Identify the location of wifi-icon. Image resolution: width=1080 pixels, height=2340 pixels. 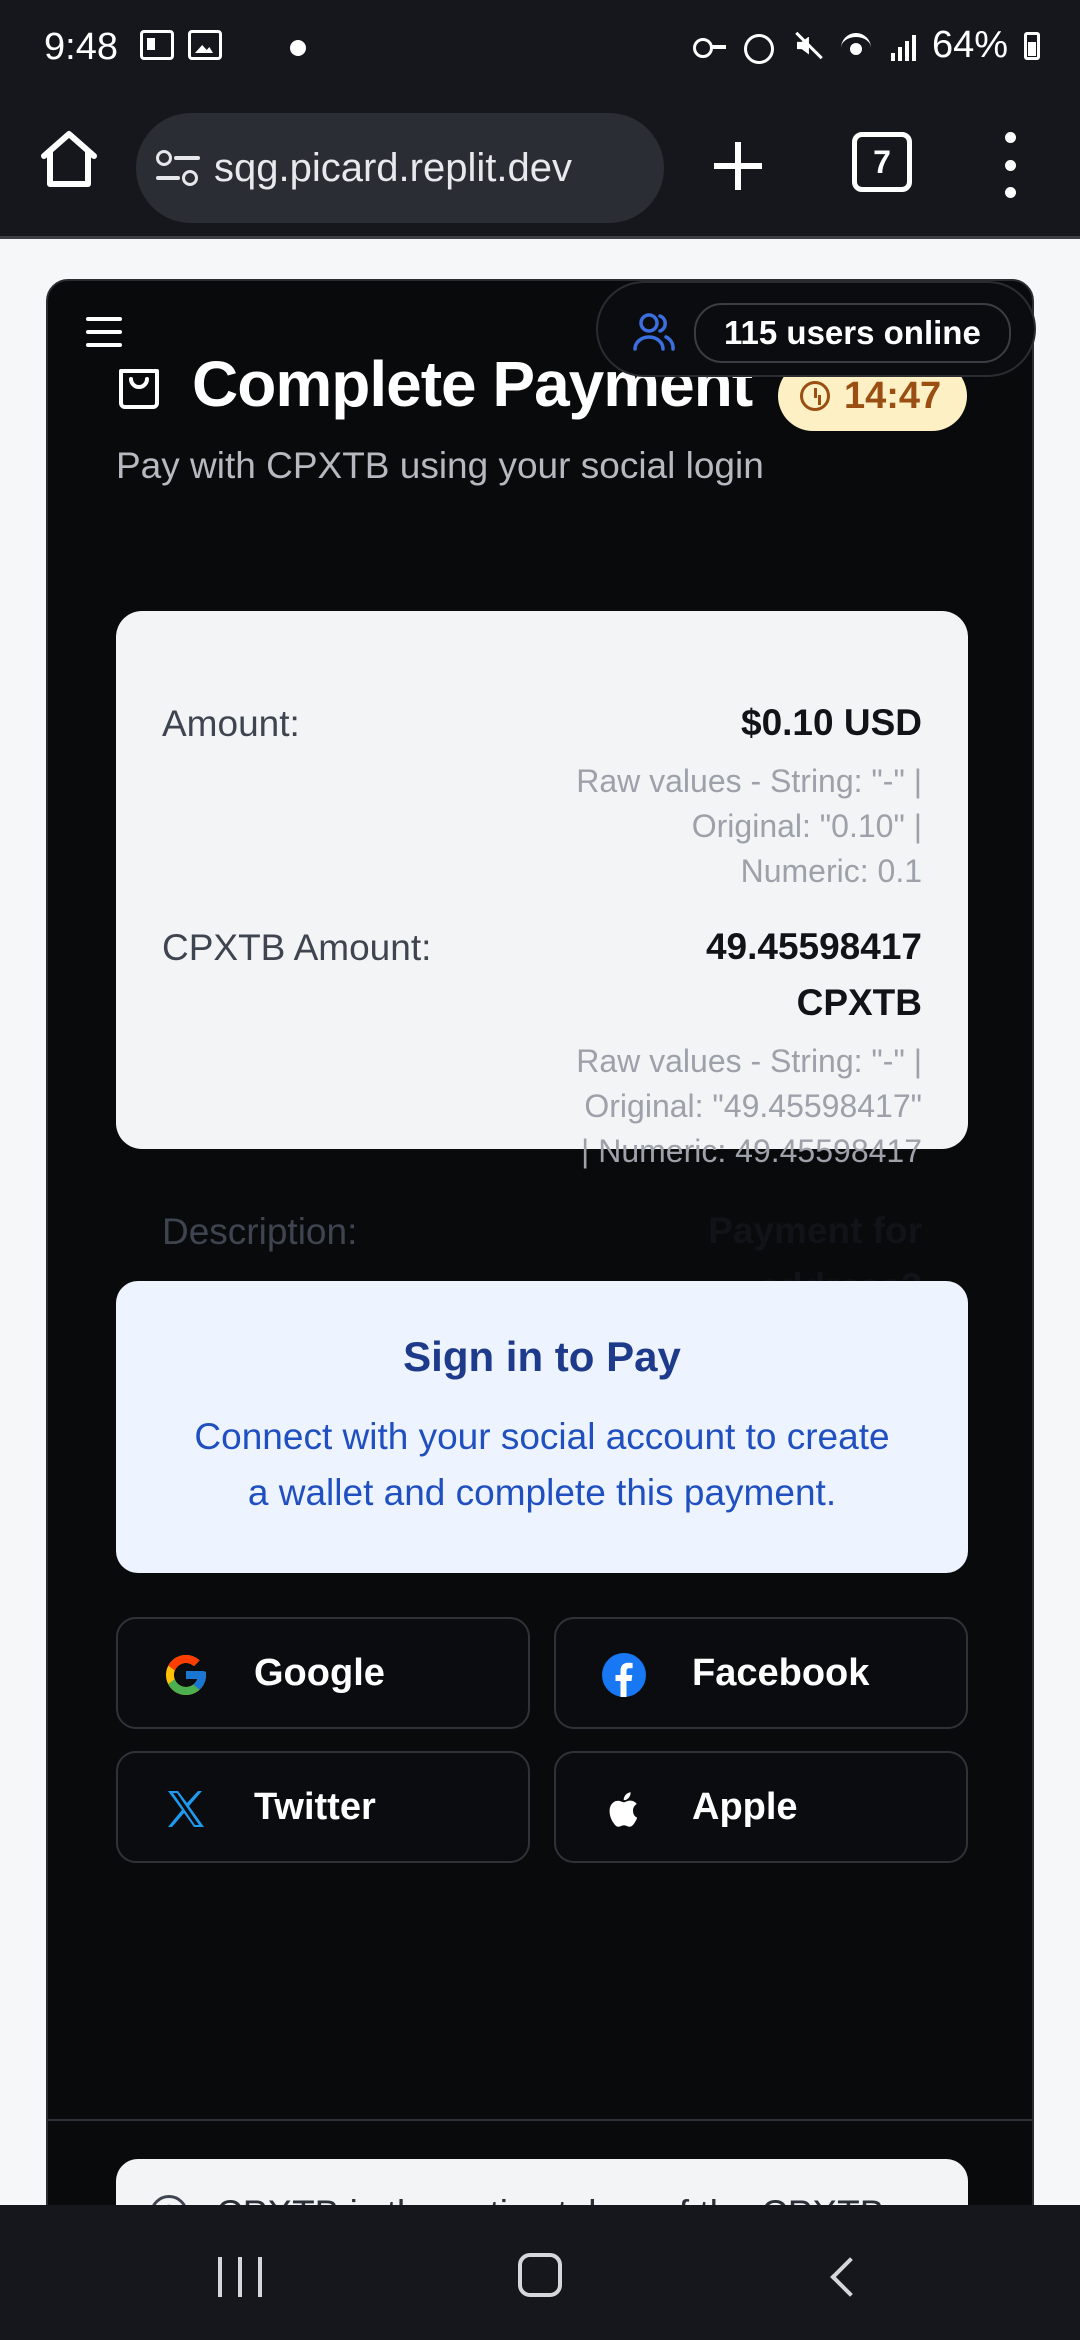
(857, 46).